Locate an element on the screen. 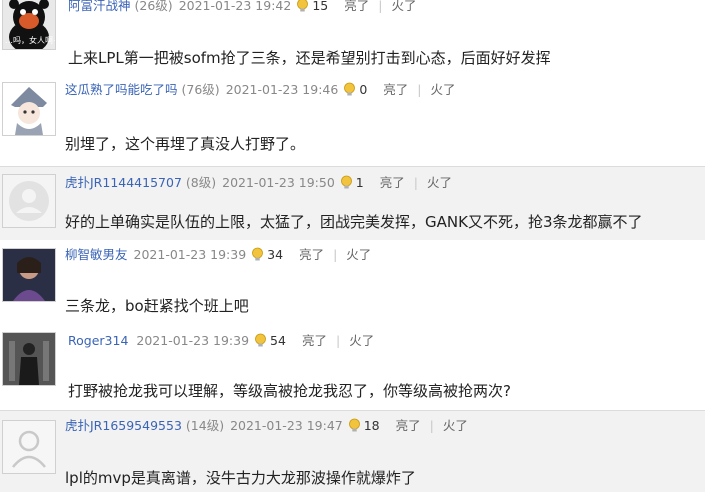  comment-meta: Roger314 2021-01-23 19:39 54 亮了 | 火了 is located at coordinates (221, 341).